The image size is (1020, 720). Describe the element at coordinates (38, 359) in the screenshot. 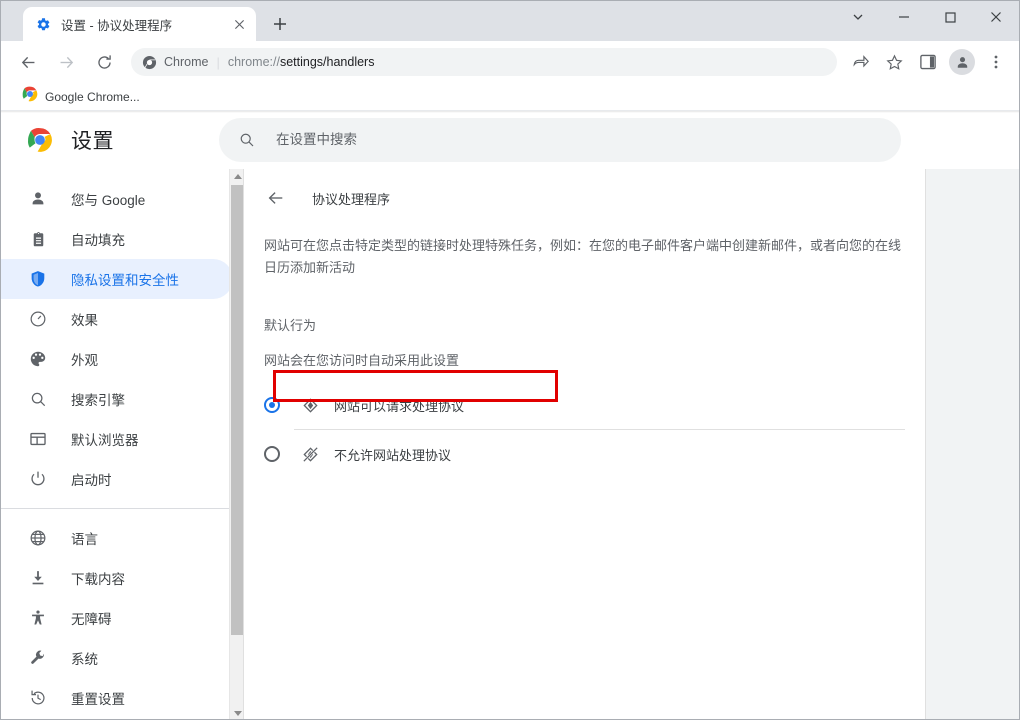

I see `palette-icon` at that location.